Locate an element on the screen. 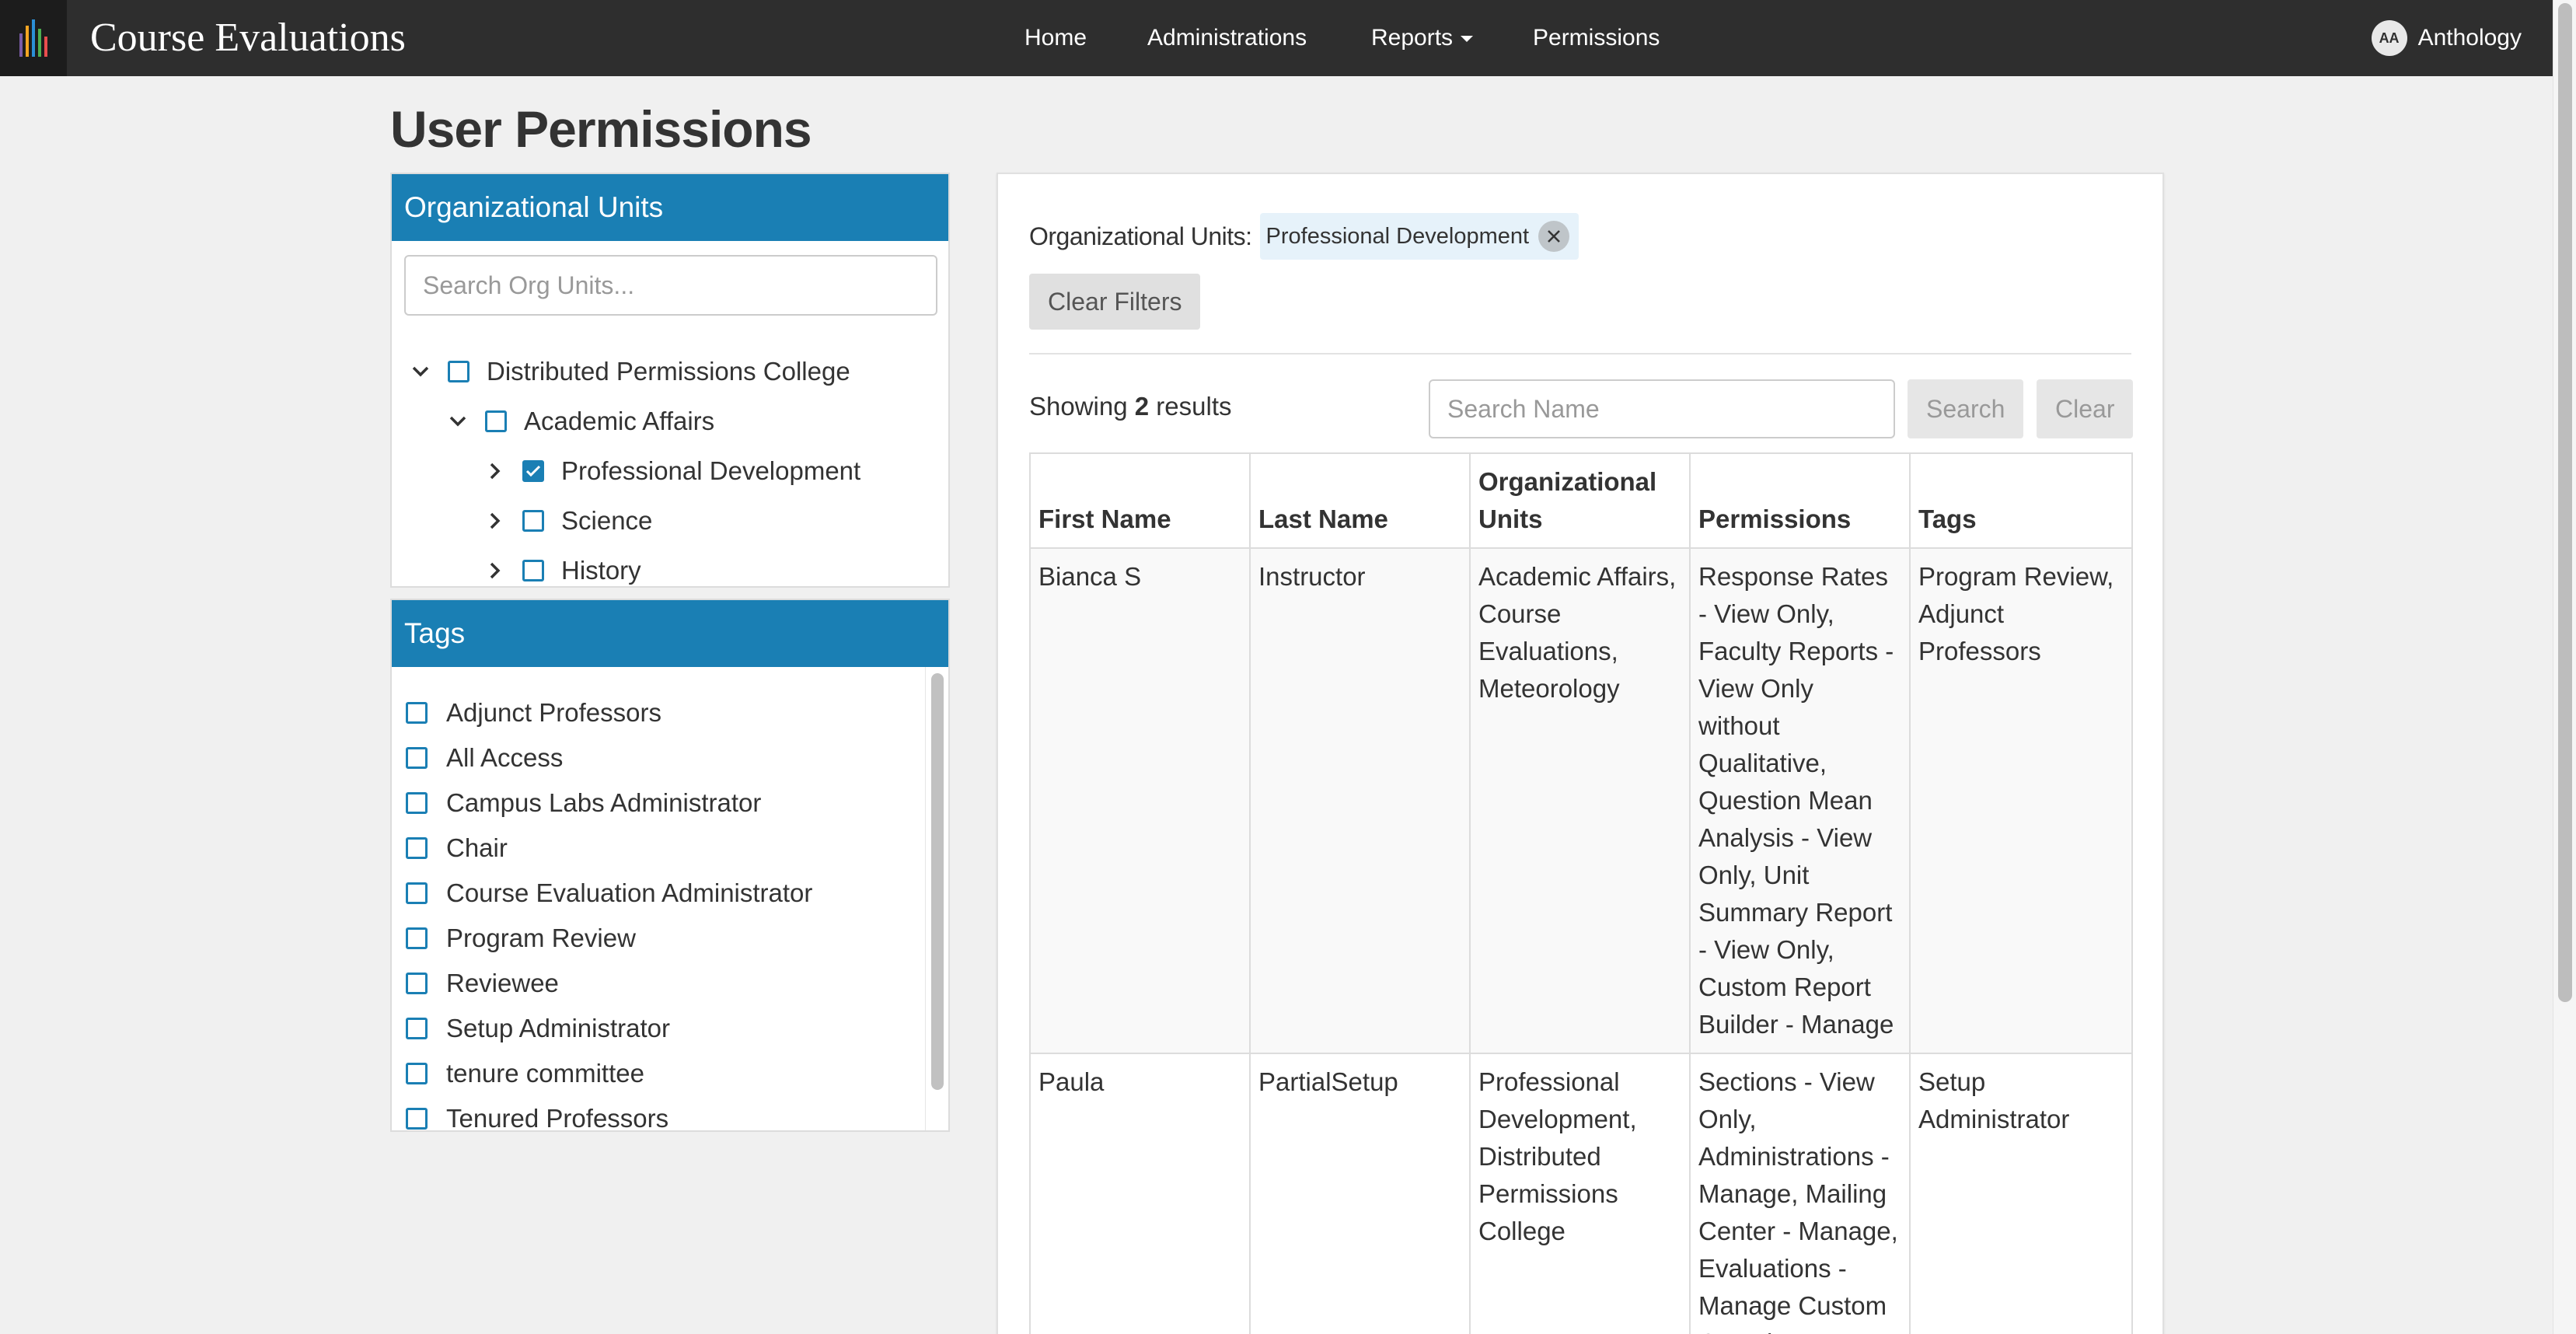 This screenshot has height=1334, width=2576. filter-label: Organizational Units: is located at coordinates (1141, 236).